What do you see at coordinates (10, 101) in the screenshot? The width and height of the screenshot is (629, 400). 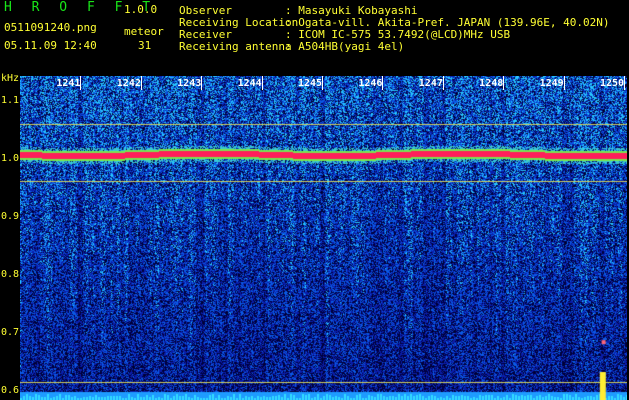 I see `y-tick-label: 1.1` at bounding box center [10, 101].